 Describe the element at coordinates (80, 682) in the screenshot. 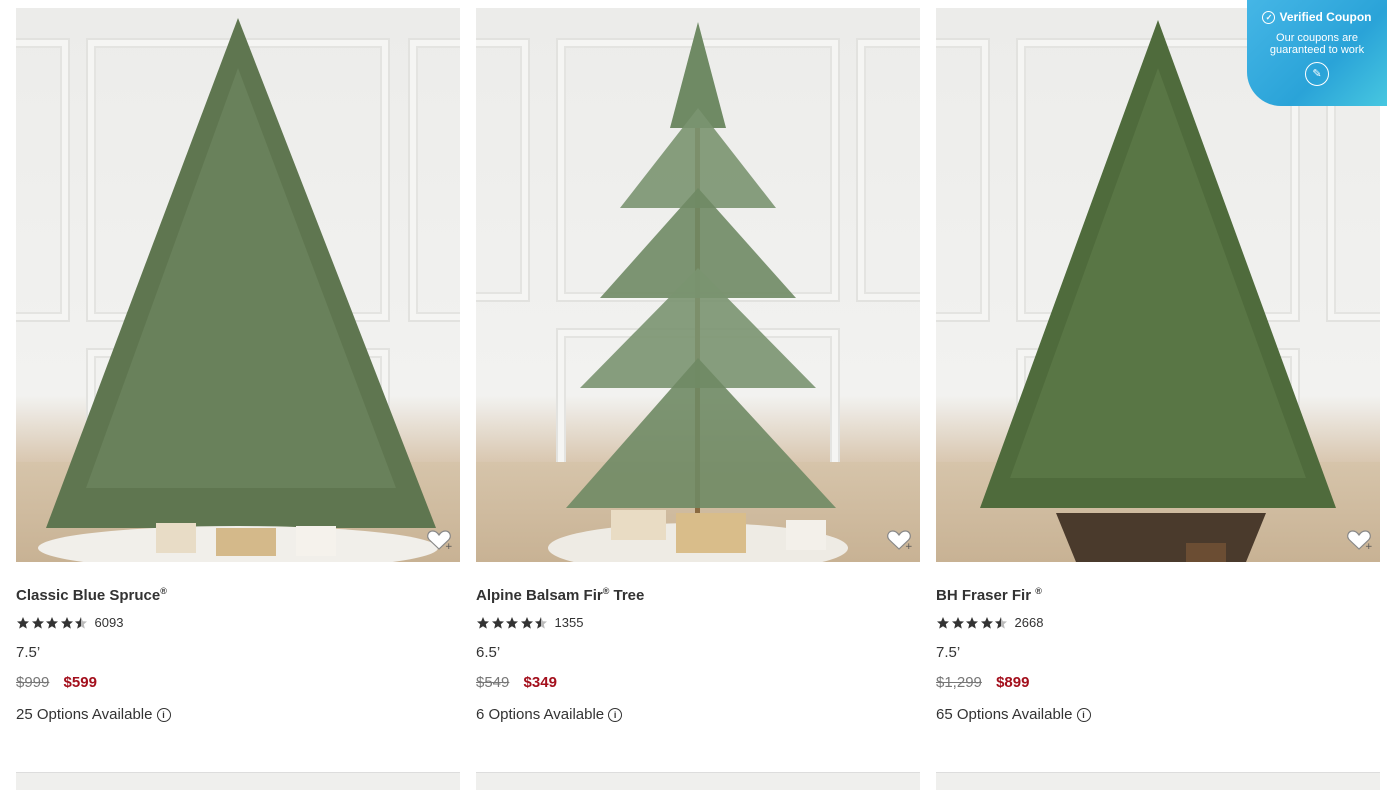

I see `sale-price: $599` at that location.